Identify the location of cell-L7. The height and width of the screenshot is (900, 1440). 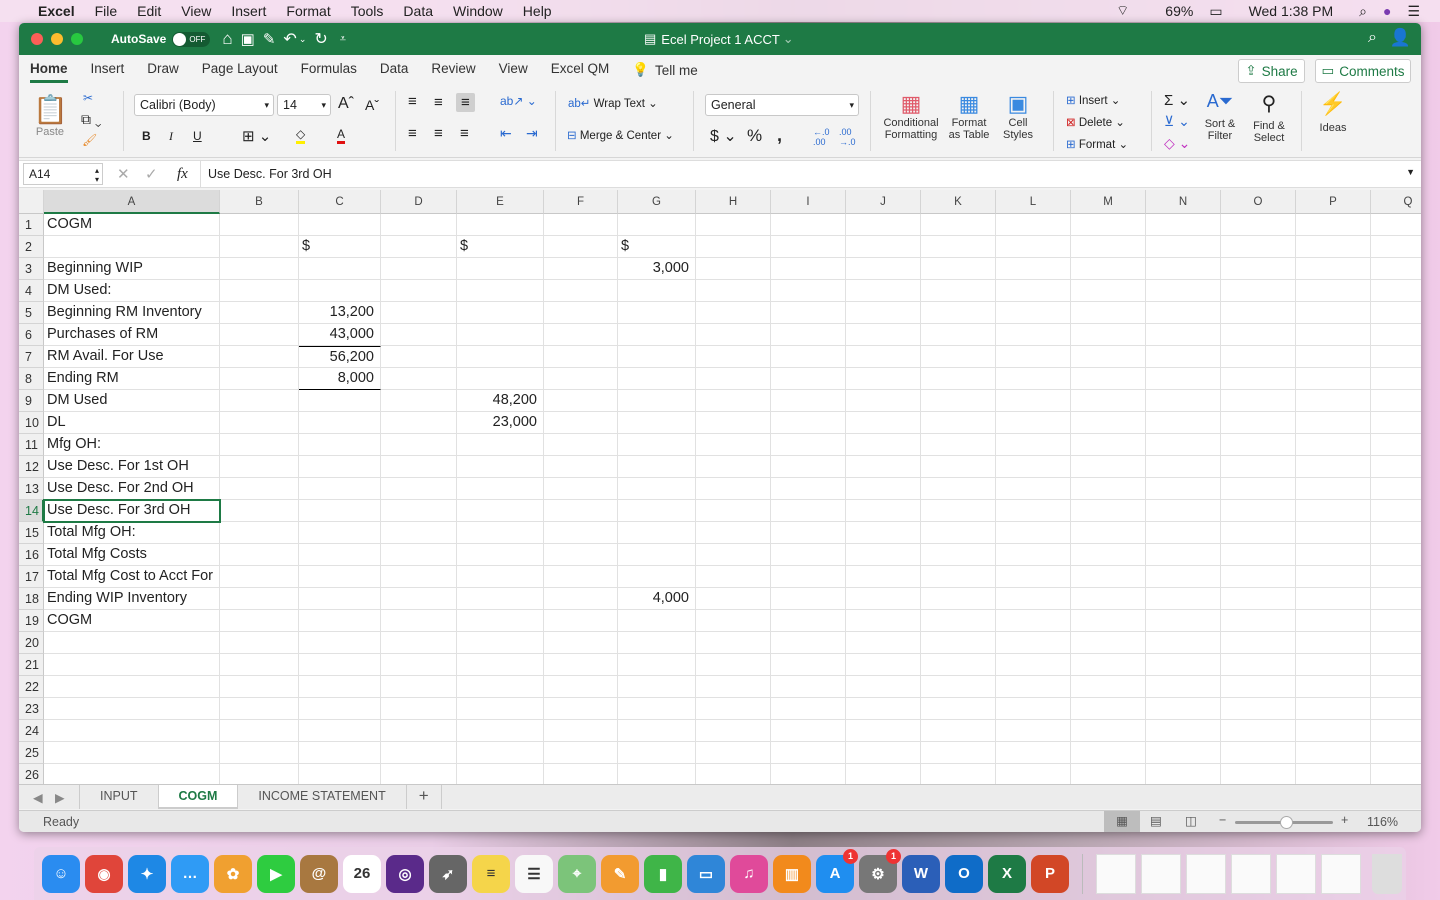
(1033, 357).